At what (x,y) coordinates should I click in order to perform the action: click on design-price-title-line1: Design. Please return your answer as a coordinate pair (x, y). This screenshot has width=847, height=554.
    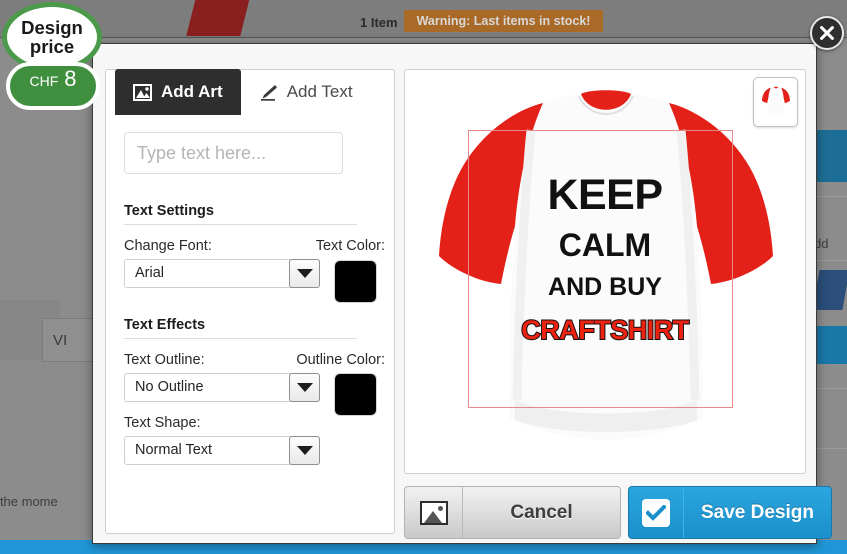
    Looking at the image, I should click on (52, 27).